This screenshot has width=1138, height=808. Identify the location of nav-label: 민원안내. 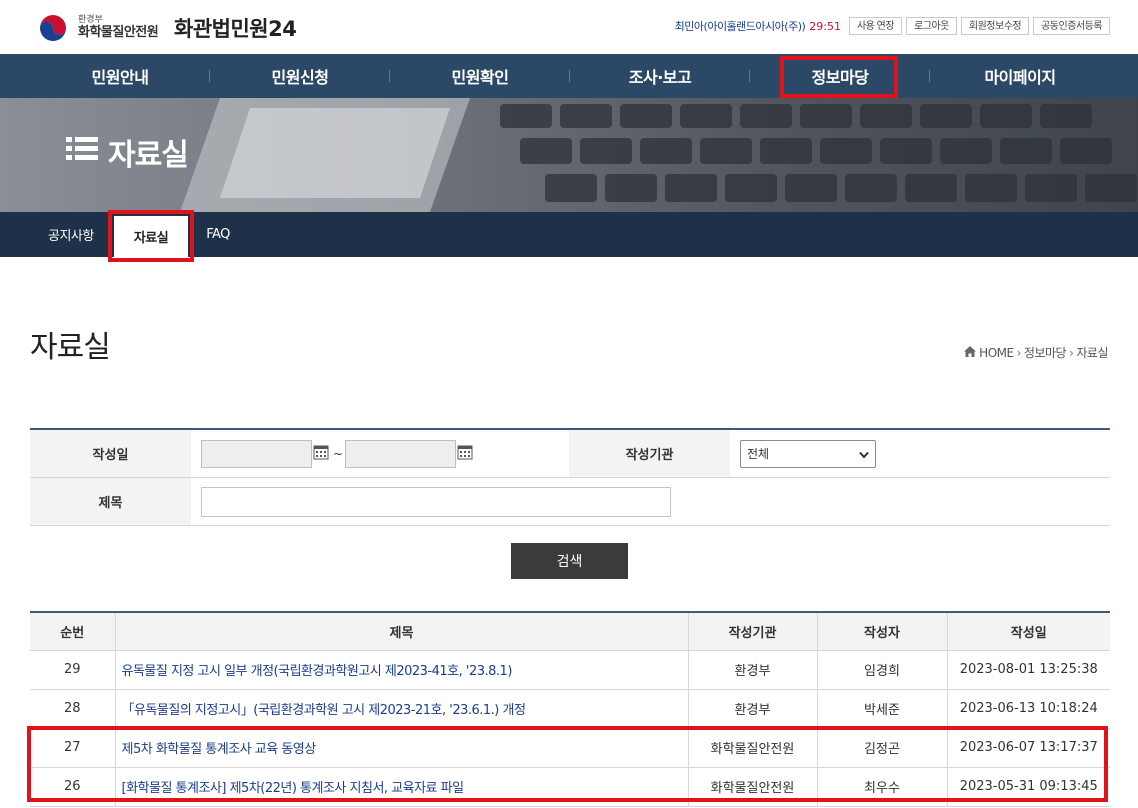
(120, 77).